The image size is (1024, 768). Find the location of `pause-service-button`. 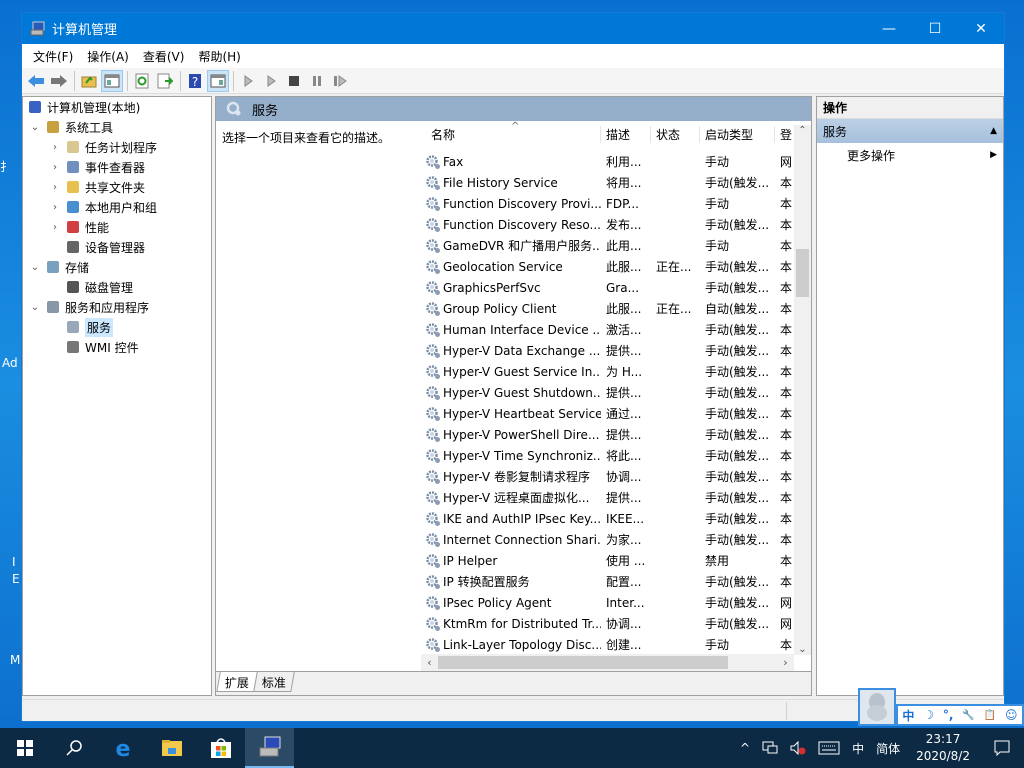

pause-service-button is located at coordinates (317, 81).